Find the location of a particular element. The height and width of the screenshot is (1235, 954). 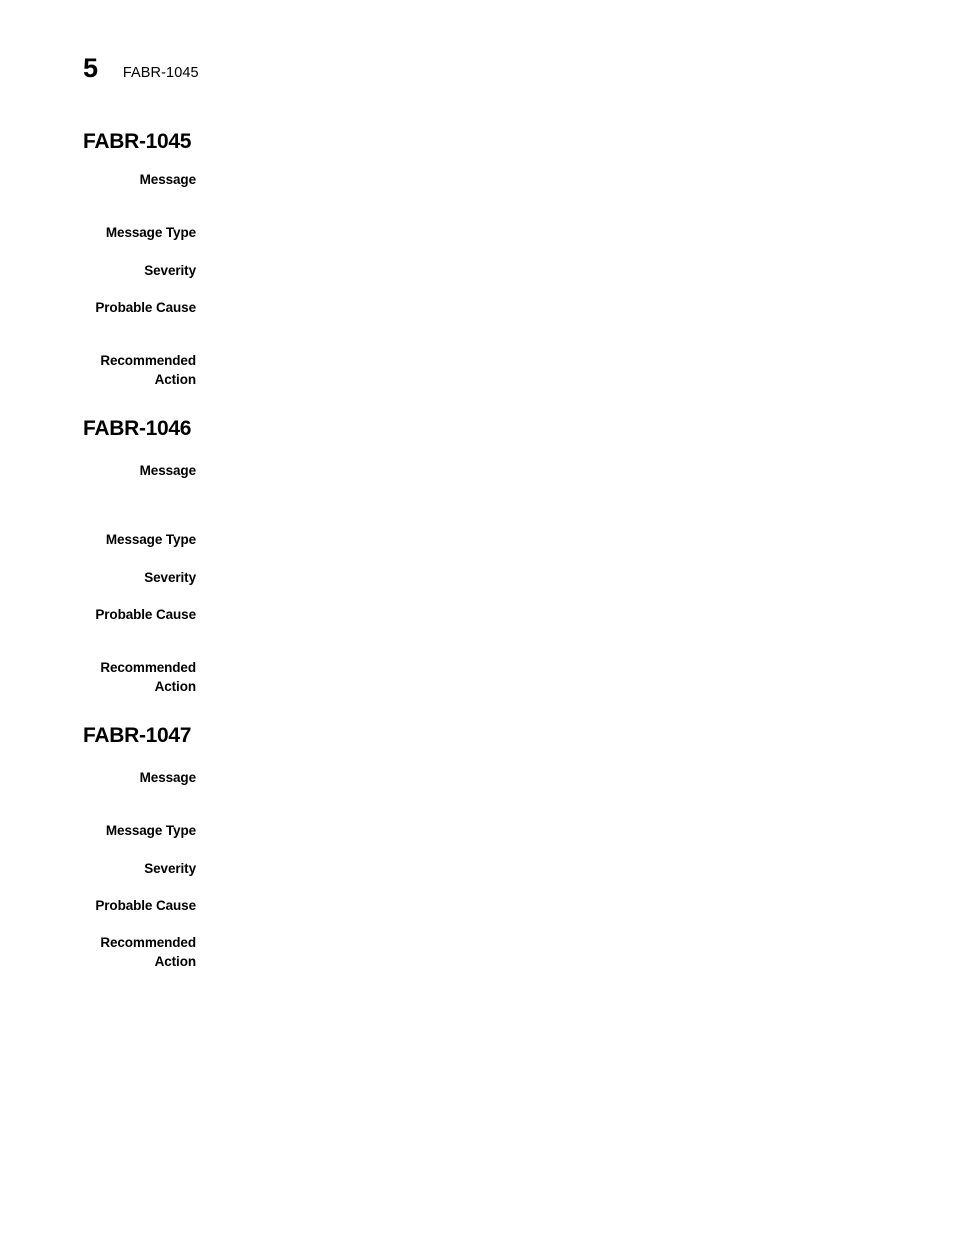

chapter-number: 5 is located at coordinates (90, 68).